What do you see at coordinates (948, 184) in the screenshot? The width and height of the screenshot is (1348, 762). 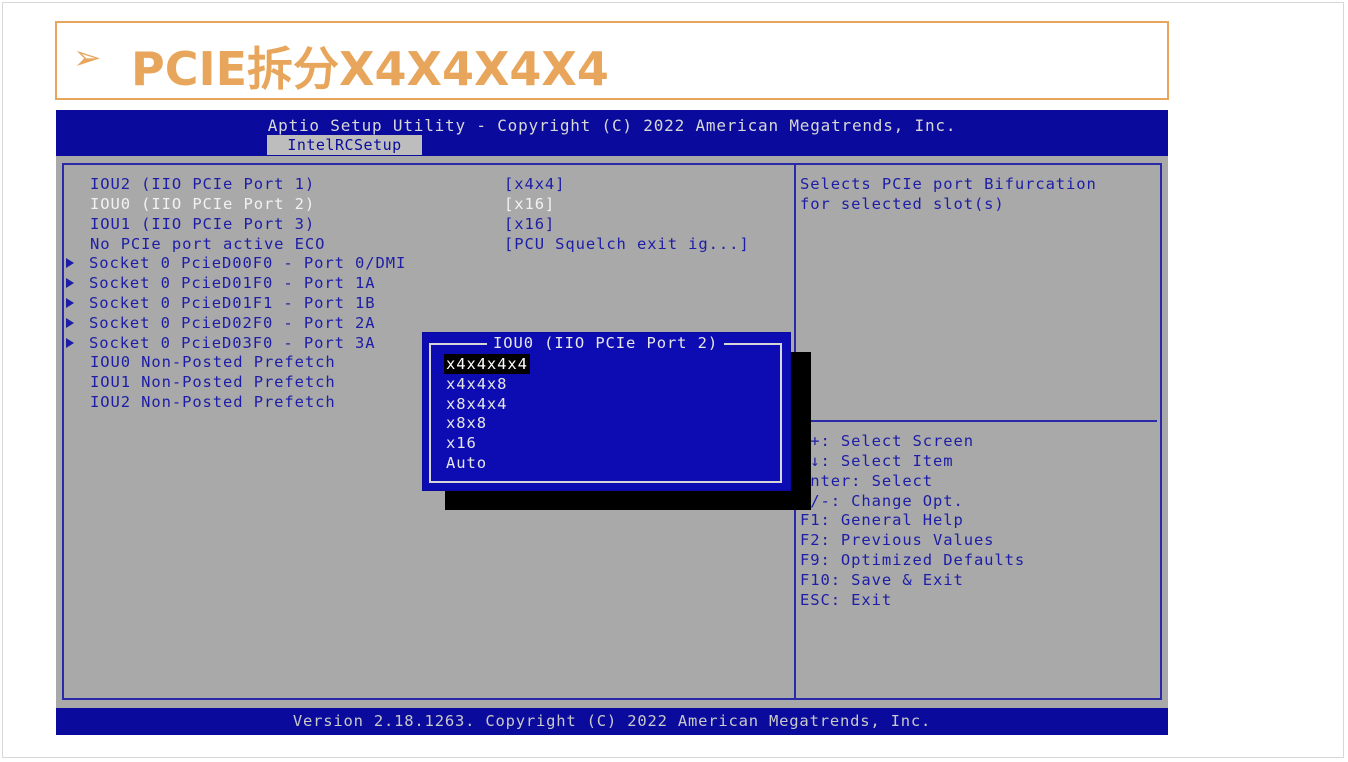 I see `help-text-line: Selects PCIe port Bifurcation` at bounding box center [948, 184].